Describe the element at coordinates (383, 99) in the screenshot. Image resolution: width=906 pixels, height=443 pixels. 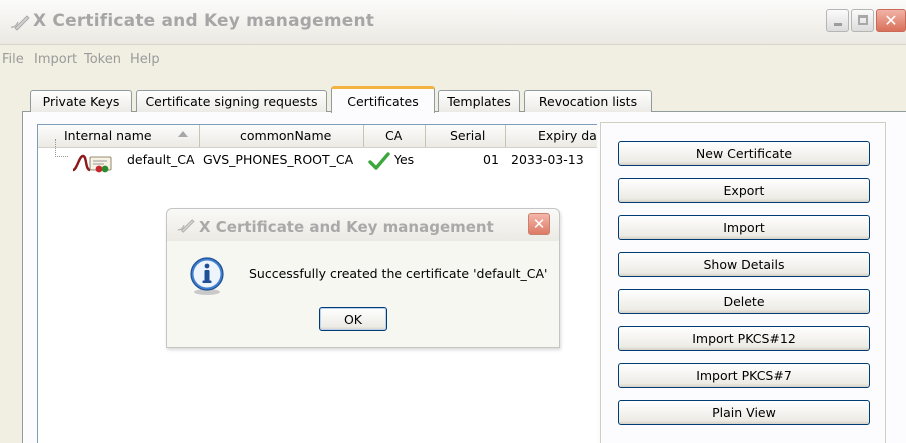
I see `tab-certificates: Certificates` at that location.